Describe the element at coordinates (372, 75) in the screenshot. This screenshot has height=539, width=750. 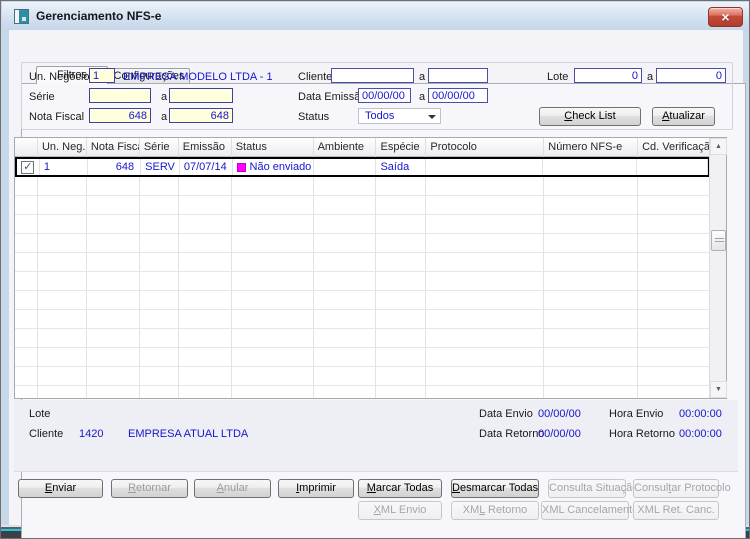
I see `cliente-from-input` at that location.